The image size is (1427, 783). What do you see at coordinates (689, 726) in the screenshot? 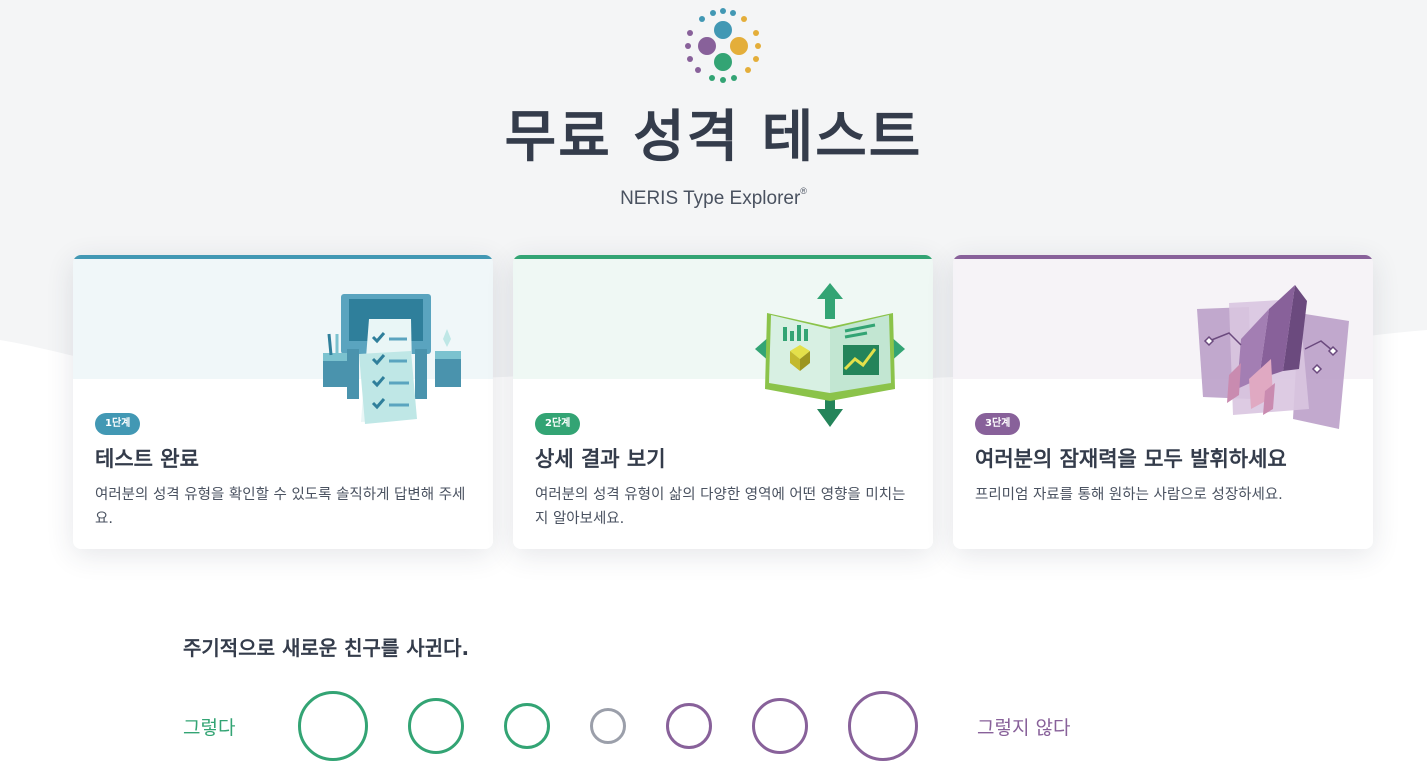
I see `answer-option-slightly-disagree` at bounding box center [689, 726].